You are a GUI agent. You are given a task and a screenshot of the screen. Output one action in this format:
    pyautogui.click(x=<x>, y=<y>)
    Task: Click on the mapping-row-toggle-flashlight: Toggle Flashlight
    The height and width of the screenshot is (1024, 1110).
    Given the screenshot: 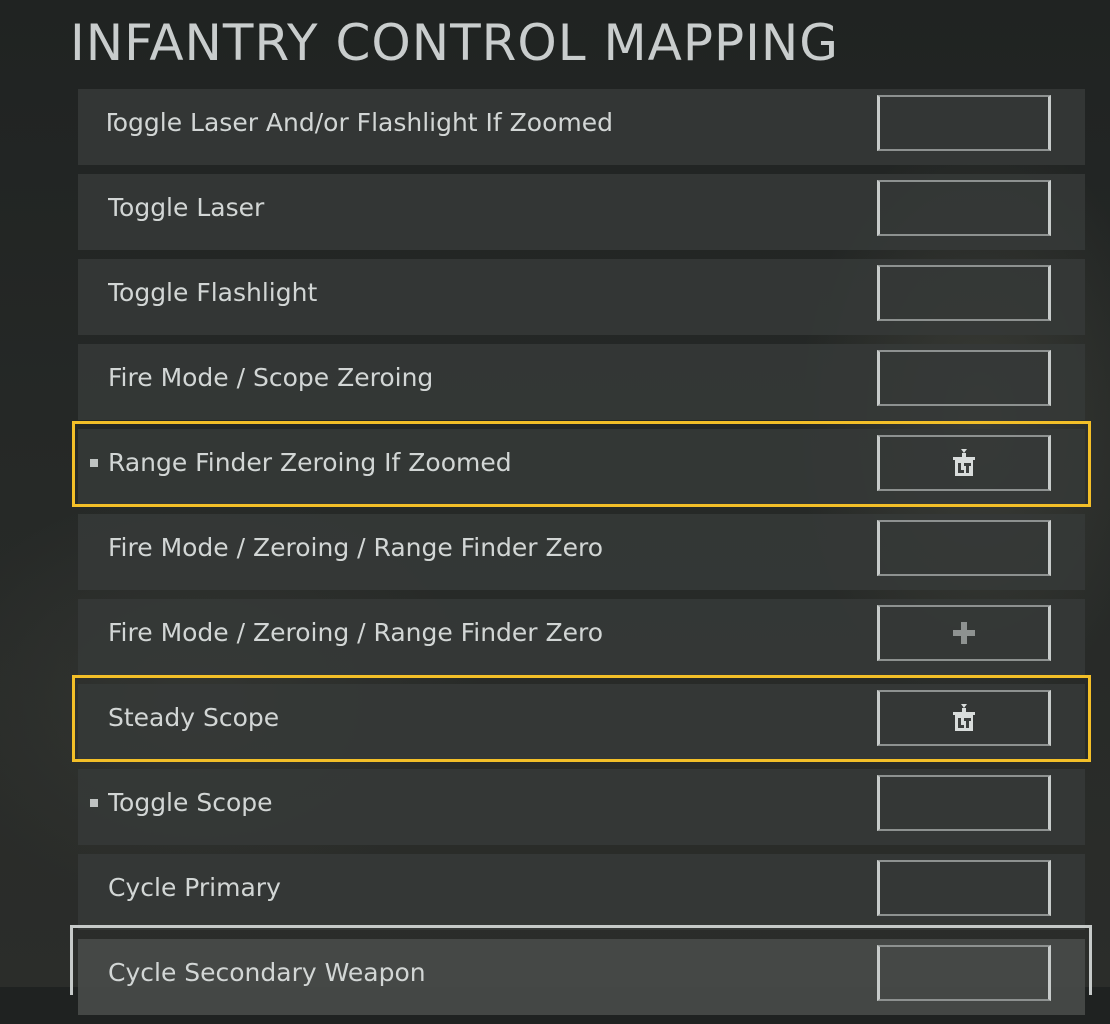 What is the action you would take?
    pyautogui.click(x=581, y=297)
    